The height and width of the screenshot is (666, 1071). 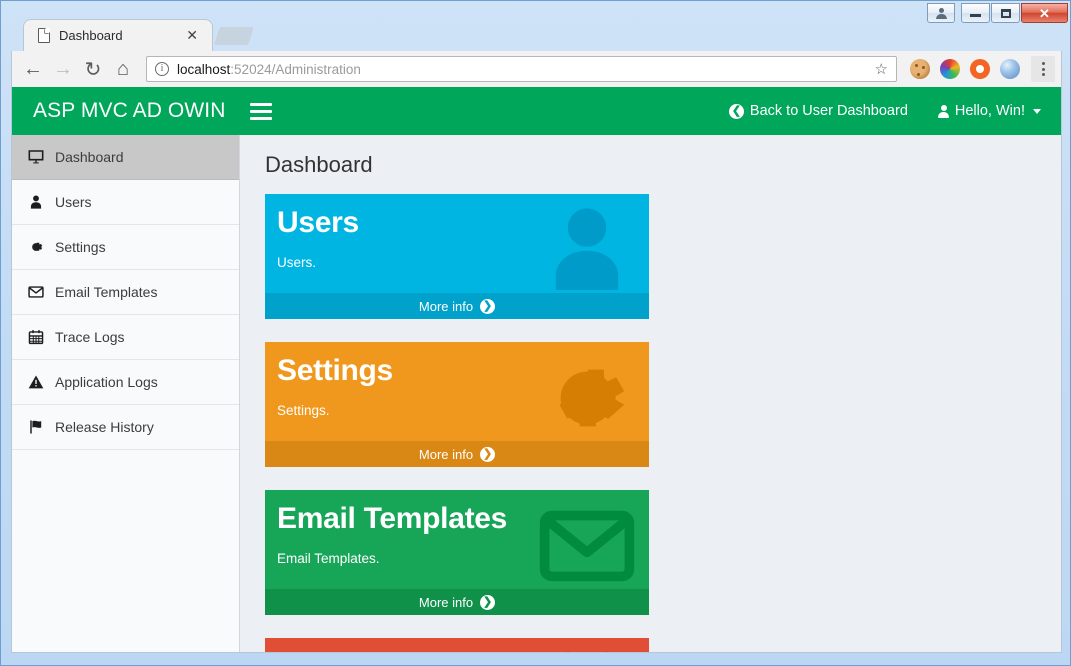 What do you see at coordinates (941, 13) in the screenshot?
I see `person-icon` at bounding box center [941, 13].